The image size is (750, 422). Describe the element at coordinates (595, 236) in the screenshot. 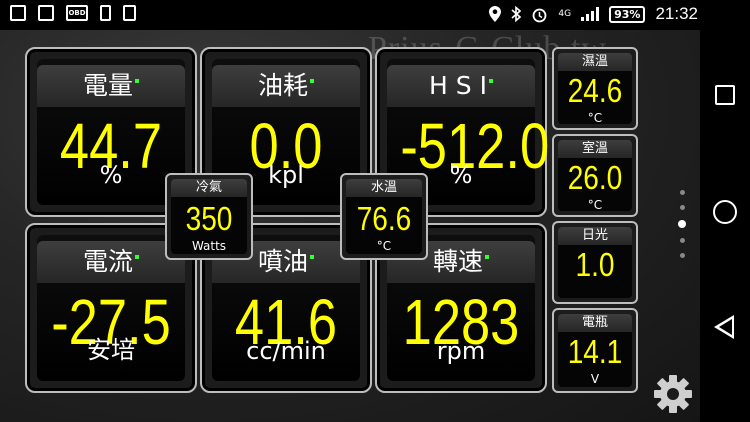

I see `gauge-label: 日光` at that location.